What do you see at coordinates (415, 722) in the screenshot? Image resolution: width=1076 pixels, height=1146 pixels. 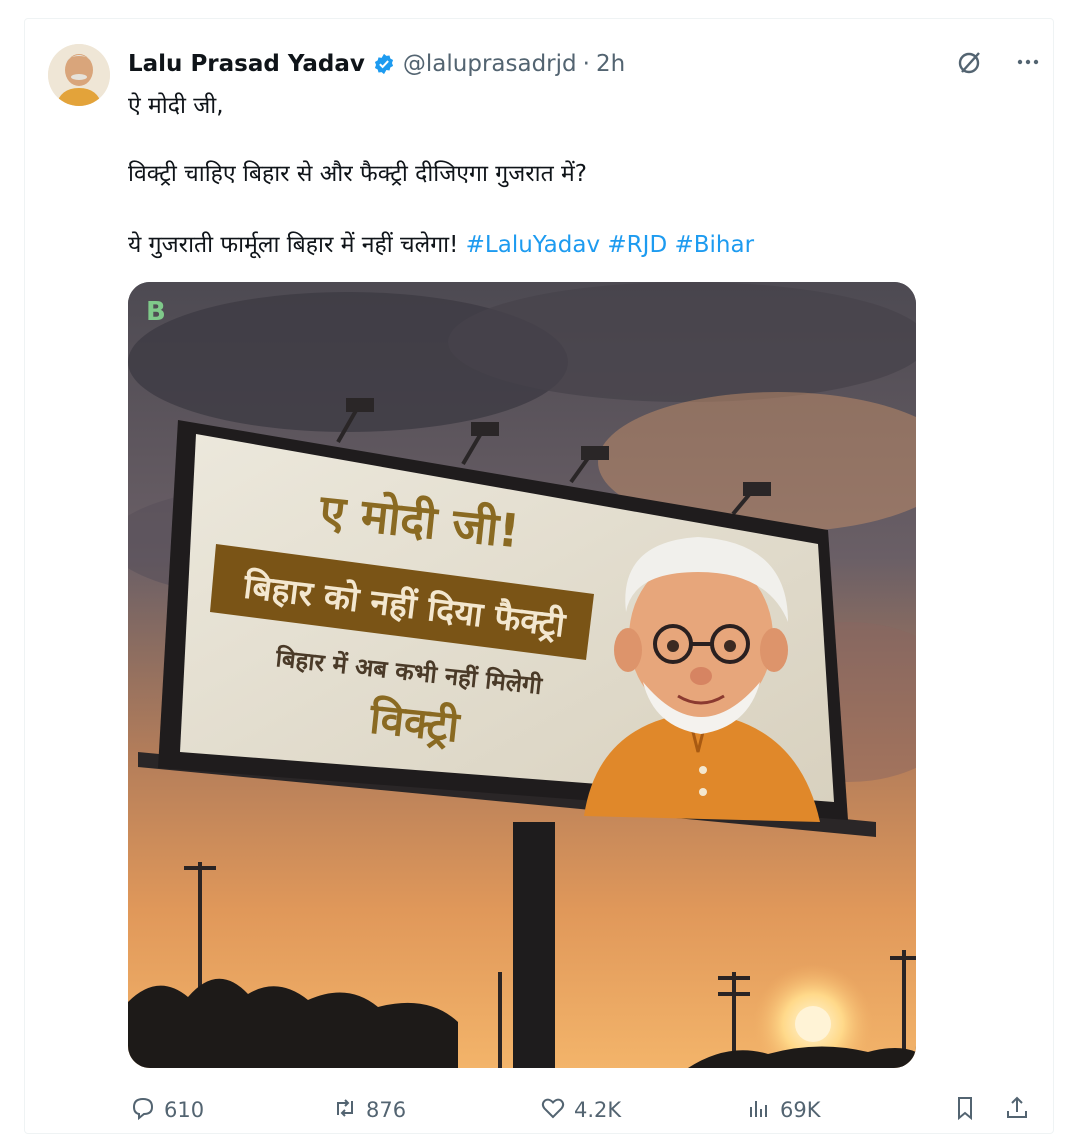 I see `billboard-bottom: विक्ट्री` at bounding box center [415, 722].